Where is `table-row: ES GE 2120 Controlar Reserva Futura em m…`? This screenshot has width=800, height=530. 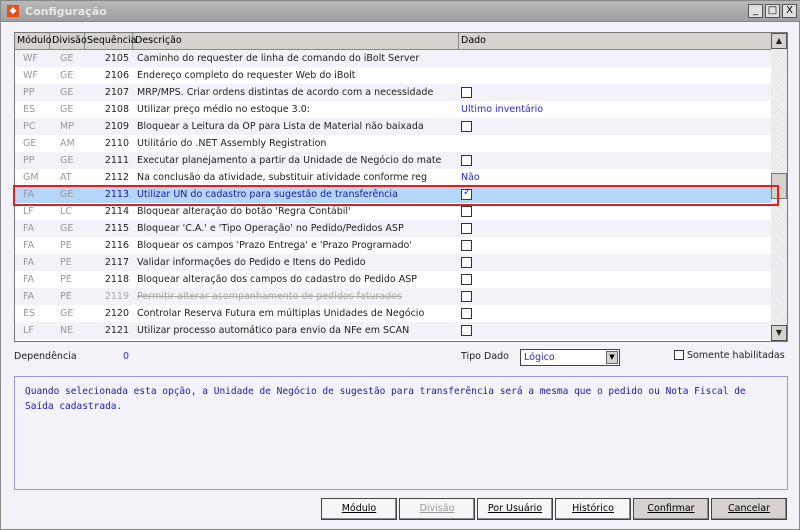 table-row: ES GE 2120 Controlar Reserva Futura em m… is located at coordinates (394, 313).